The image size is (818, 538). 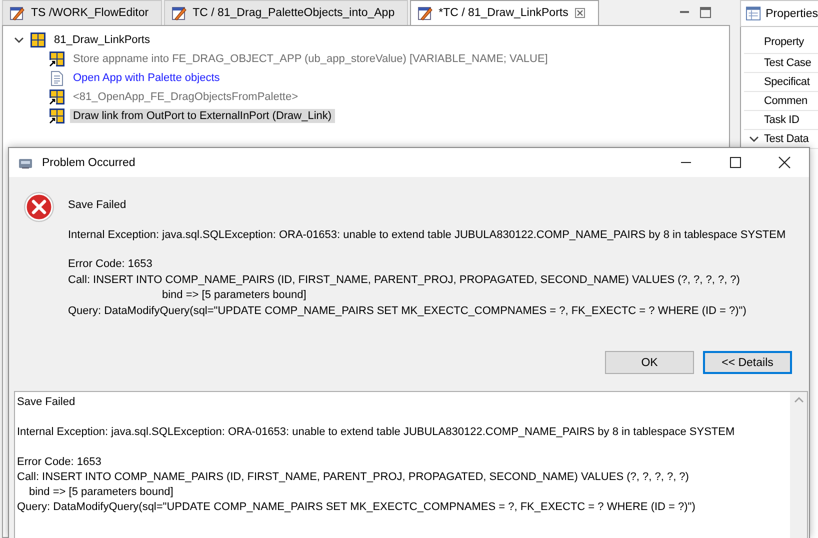 What do you see at coordinates (787, 82) in the screenshot?
I see `property-name: Specificat` at bounding box center [787, 82].